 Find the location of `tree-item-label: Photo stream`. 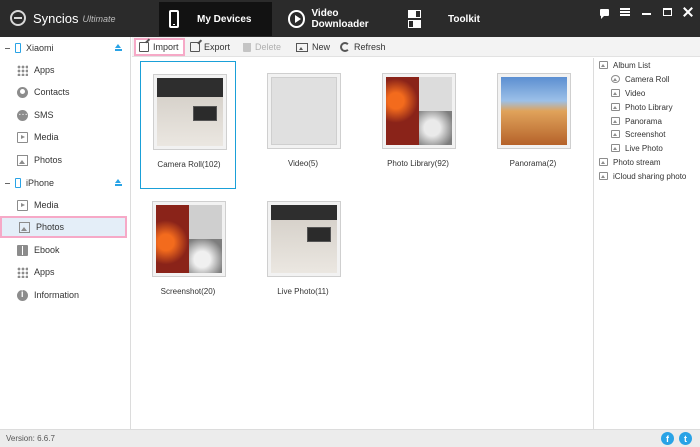

tree-item-label: Photo stream is located at coordinates (637, 162).